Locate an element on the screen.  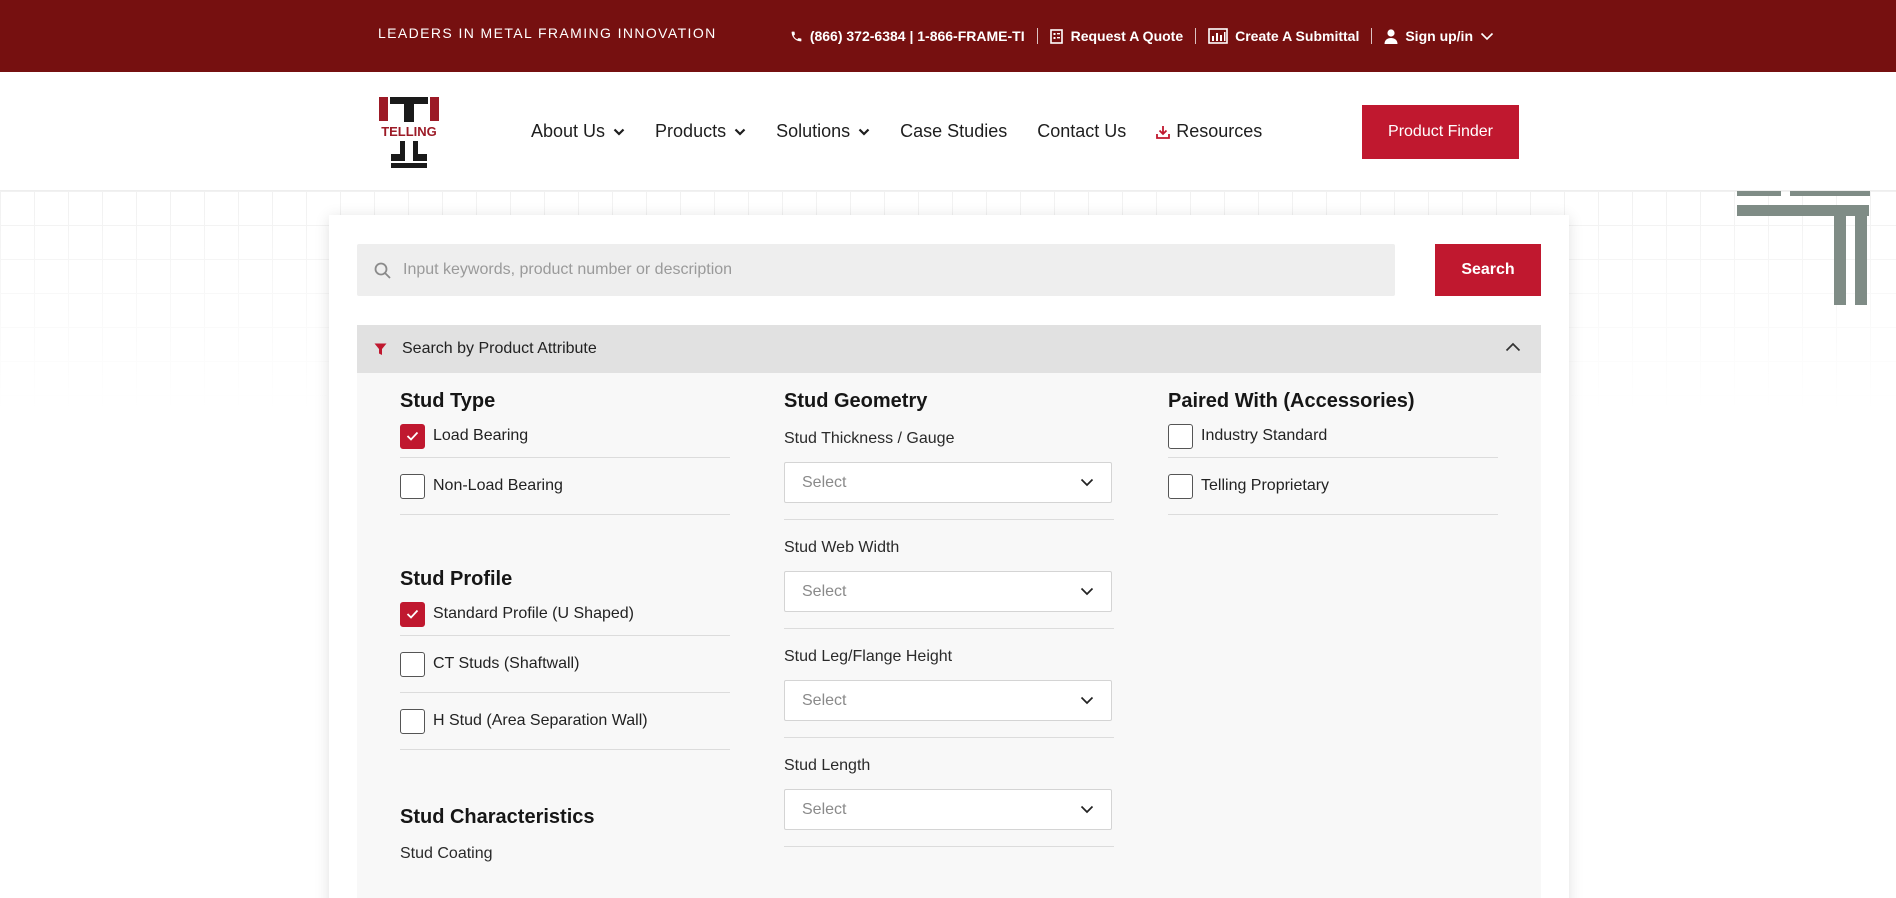
submittal-icon is located at coordinates (1218, 36).